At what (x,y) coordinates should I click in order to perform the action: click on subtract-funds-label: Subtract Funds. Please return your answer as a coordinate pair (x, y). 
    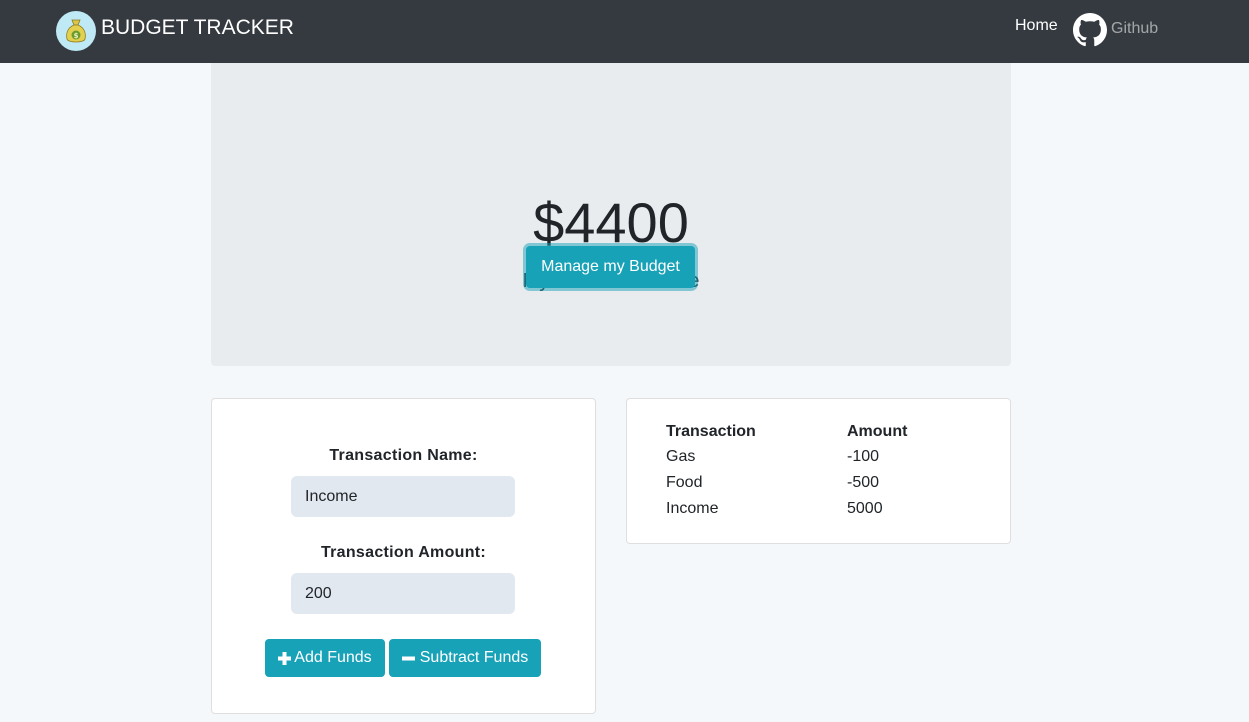
    Looking at the image, I should click on (474, 657).